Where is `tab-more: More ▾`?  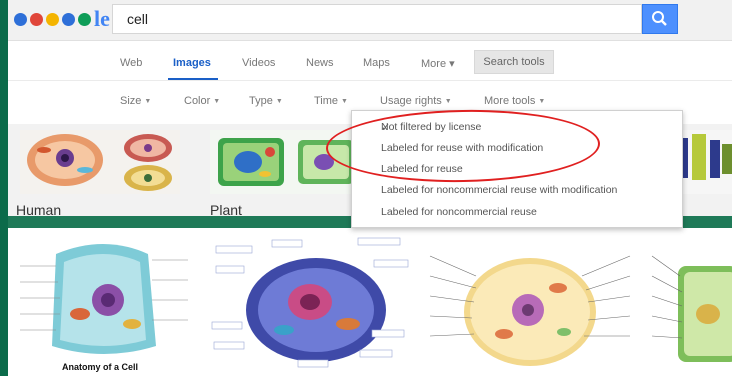 tab-more: More ▾ is located at coordinates (438, 63).